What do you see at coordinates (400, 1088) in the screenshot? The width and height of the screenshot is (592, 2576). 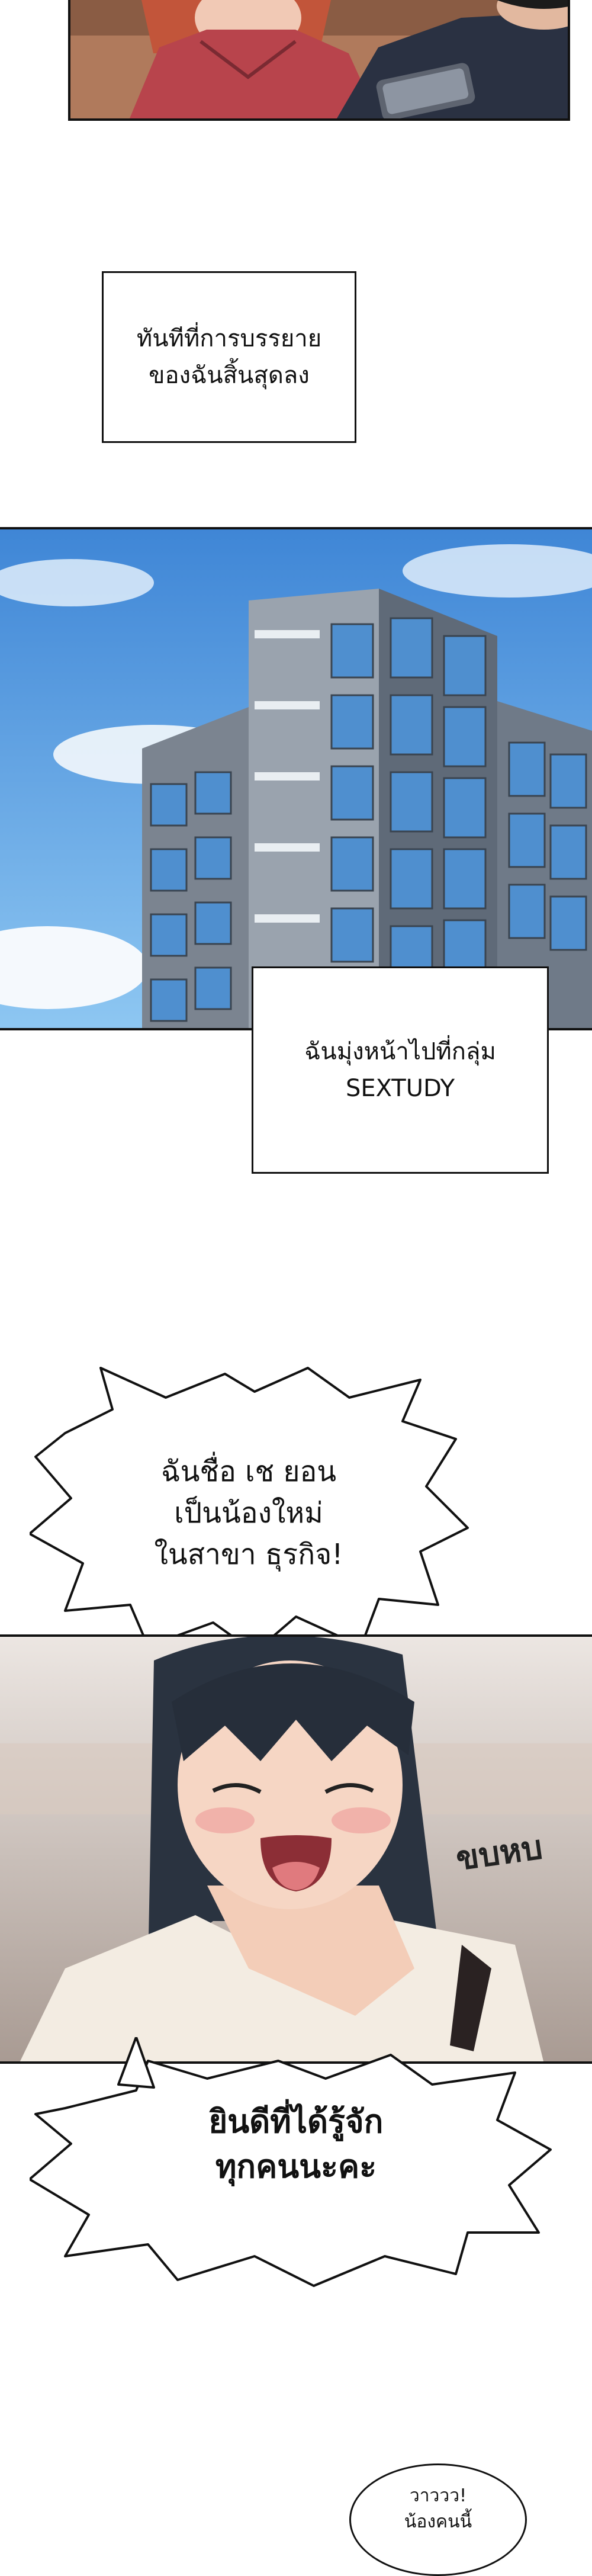 I see `caption-line: SEXTUDY` at bounding box center [400, 1088].